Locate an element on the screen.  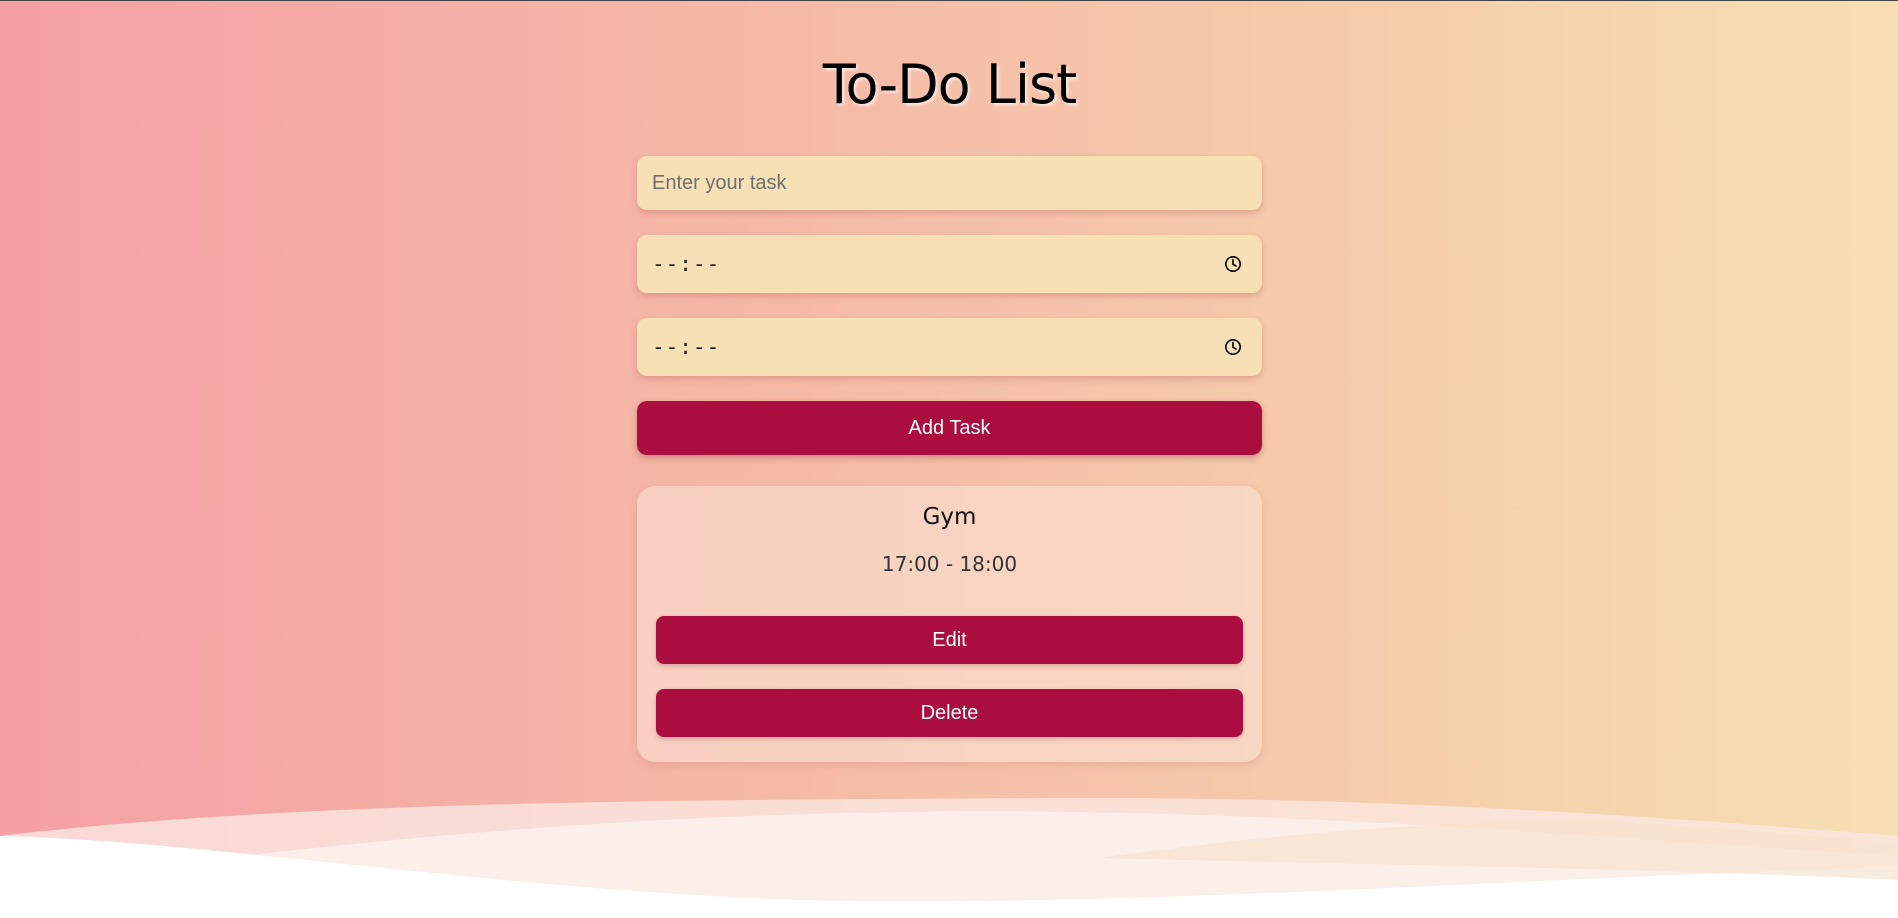
end-time-value: --:-- is located at coordinates (686, 347).